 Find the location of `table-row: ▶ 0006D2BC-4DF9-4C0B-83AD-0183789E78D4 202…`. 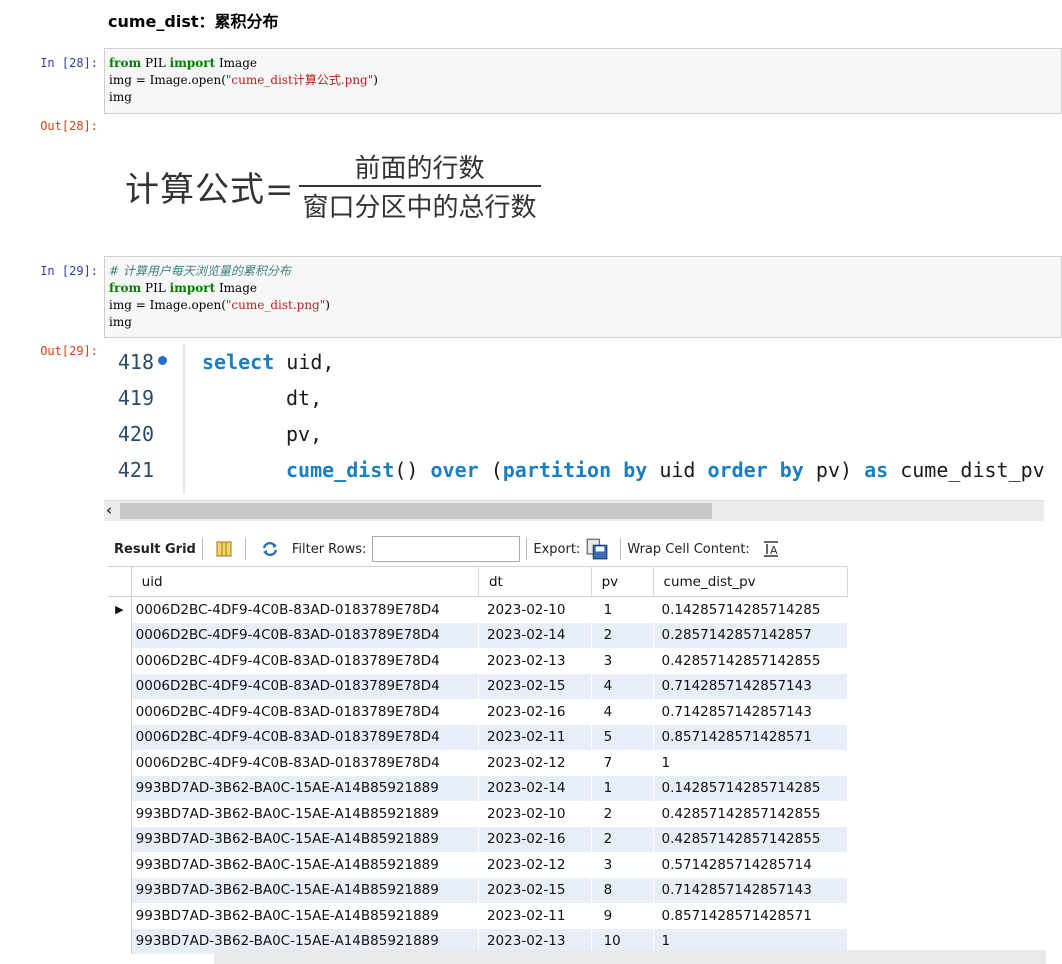

table-row: ▶ 0006D2BC-4DF9-4C0B-83AD-0183789E78D4 202… is located at coordinates (478, 609).